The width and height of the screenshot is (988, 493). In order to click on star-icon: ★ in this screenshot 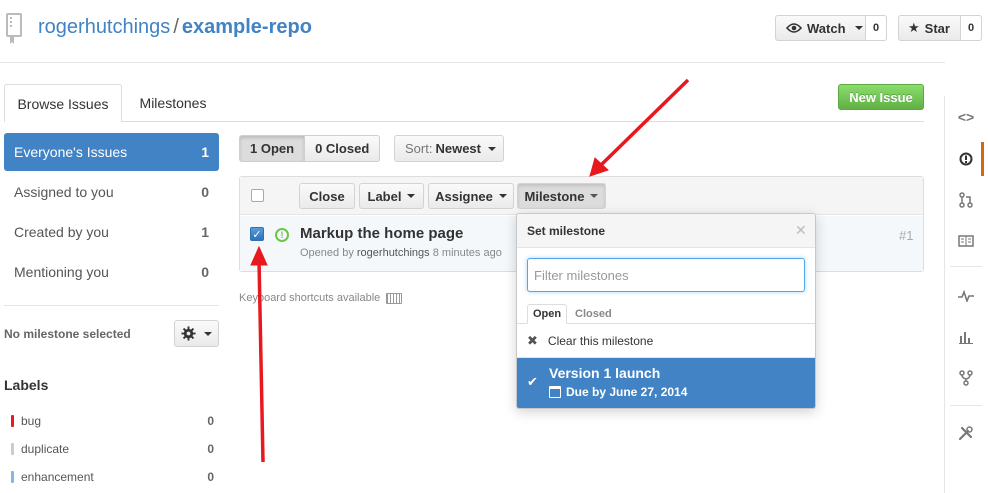, I will do `click(914, 27)`.